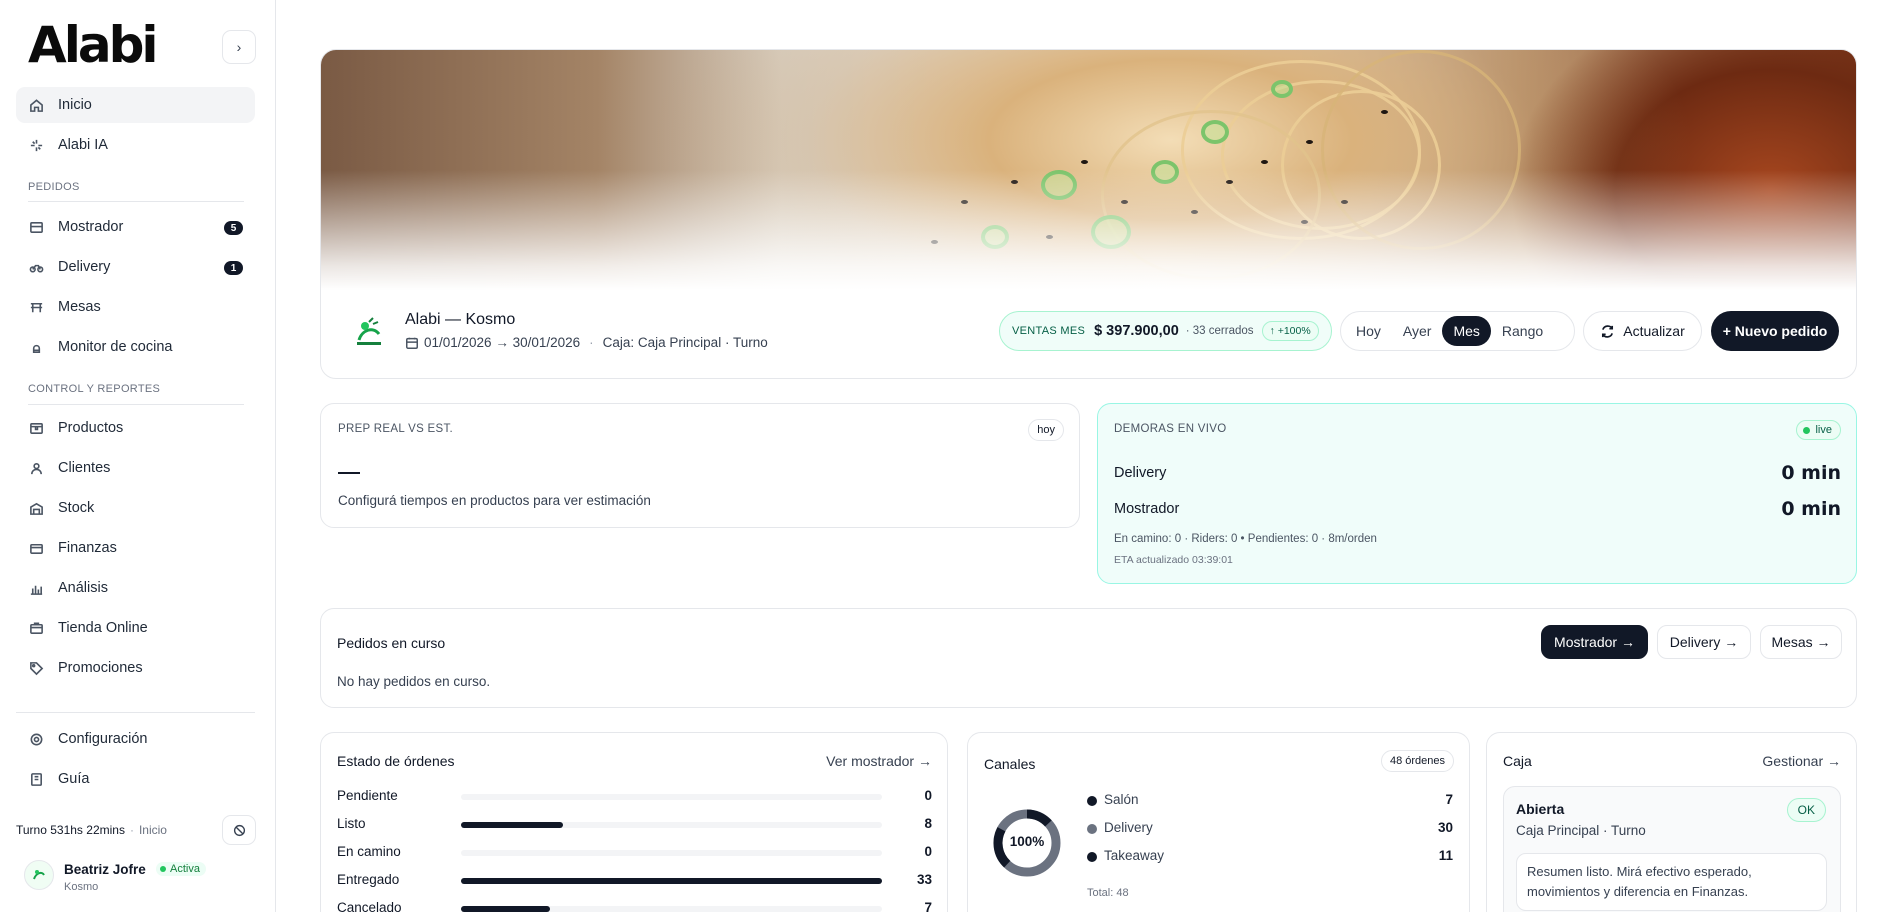 The height and width of the screenshot is (912, 1892). I want to click on sidebar-item-promociones: Promociones, so click(135, 668).